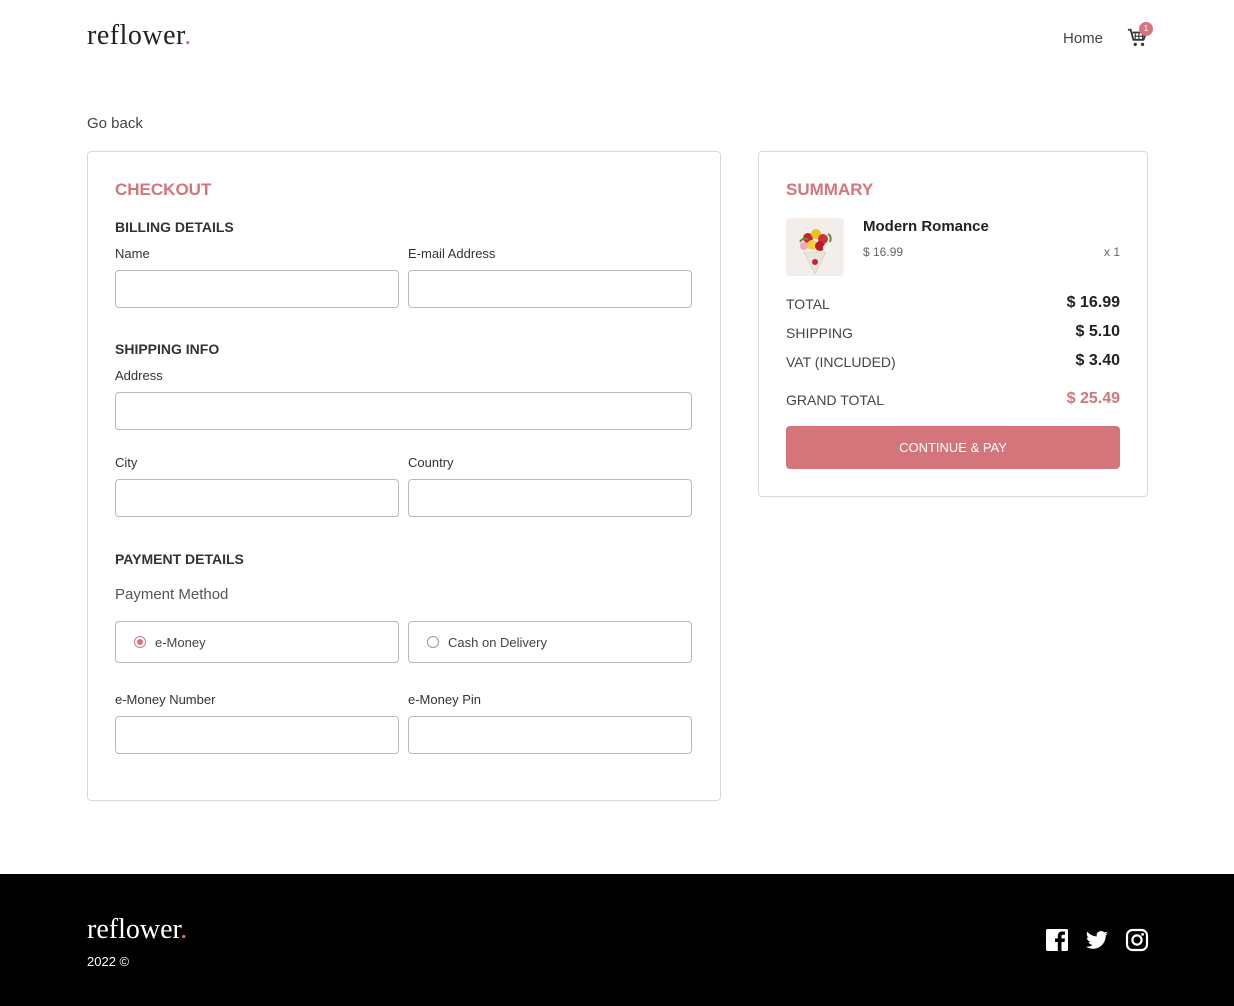  I want to click on copyright: 2022 ©, so click(108, 961).